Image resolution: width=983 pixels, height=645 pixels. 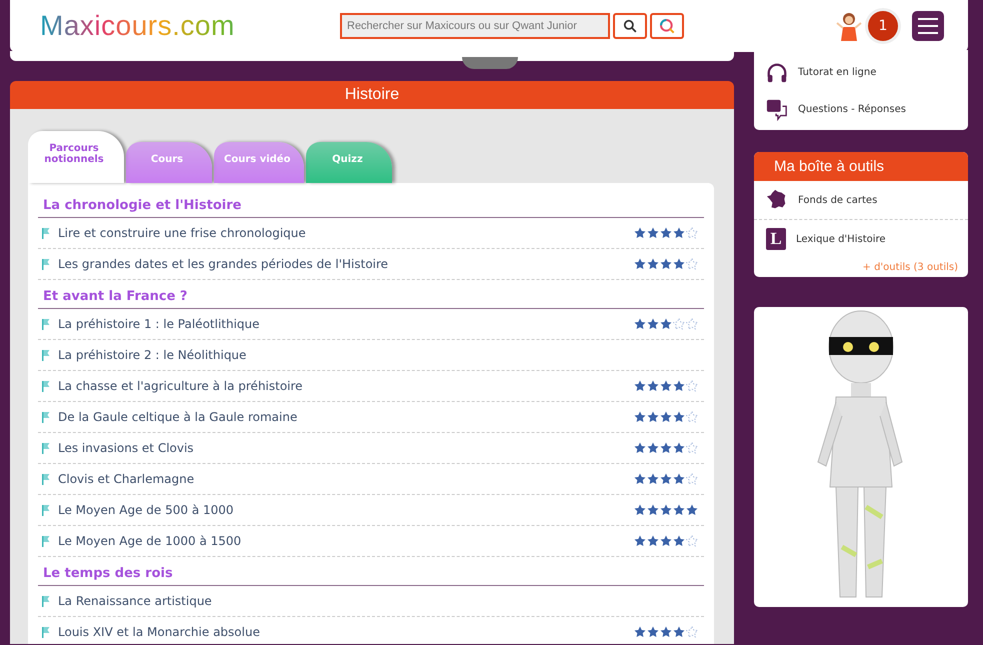 What do you see at coordinates (777, 109) in the screenshot?
I see `chat-bubbles-icon` at bounding box center [777, 109].